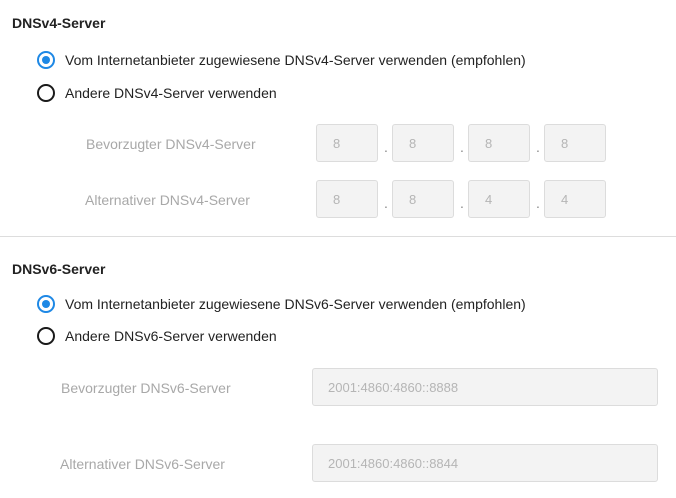 The width and height of the screenshot is (676, 498). I want to click on dnsv6-option-other: Andere DNSv6-Server verwenden, so click(157, 336).